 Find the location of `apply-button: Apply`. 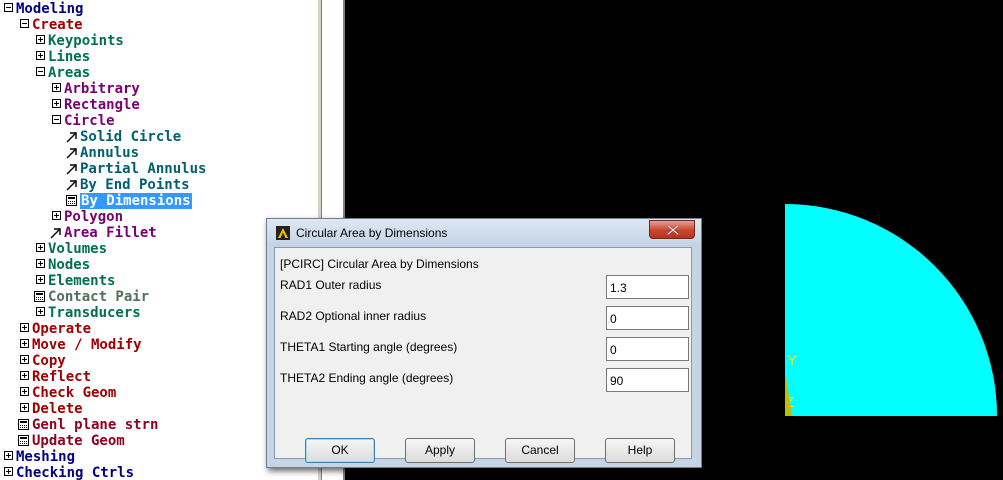

apply-button: Apply is located at coordinates (440, 450).